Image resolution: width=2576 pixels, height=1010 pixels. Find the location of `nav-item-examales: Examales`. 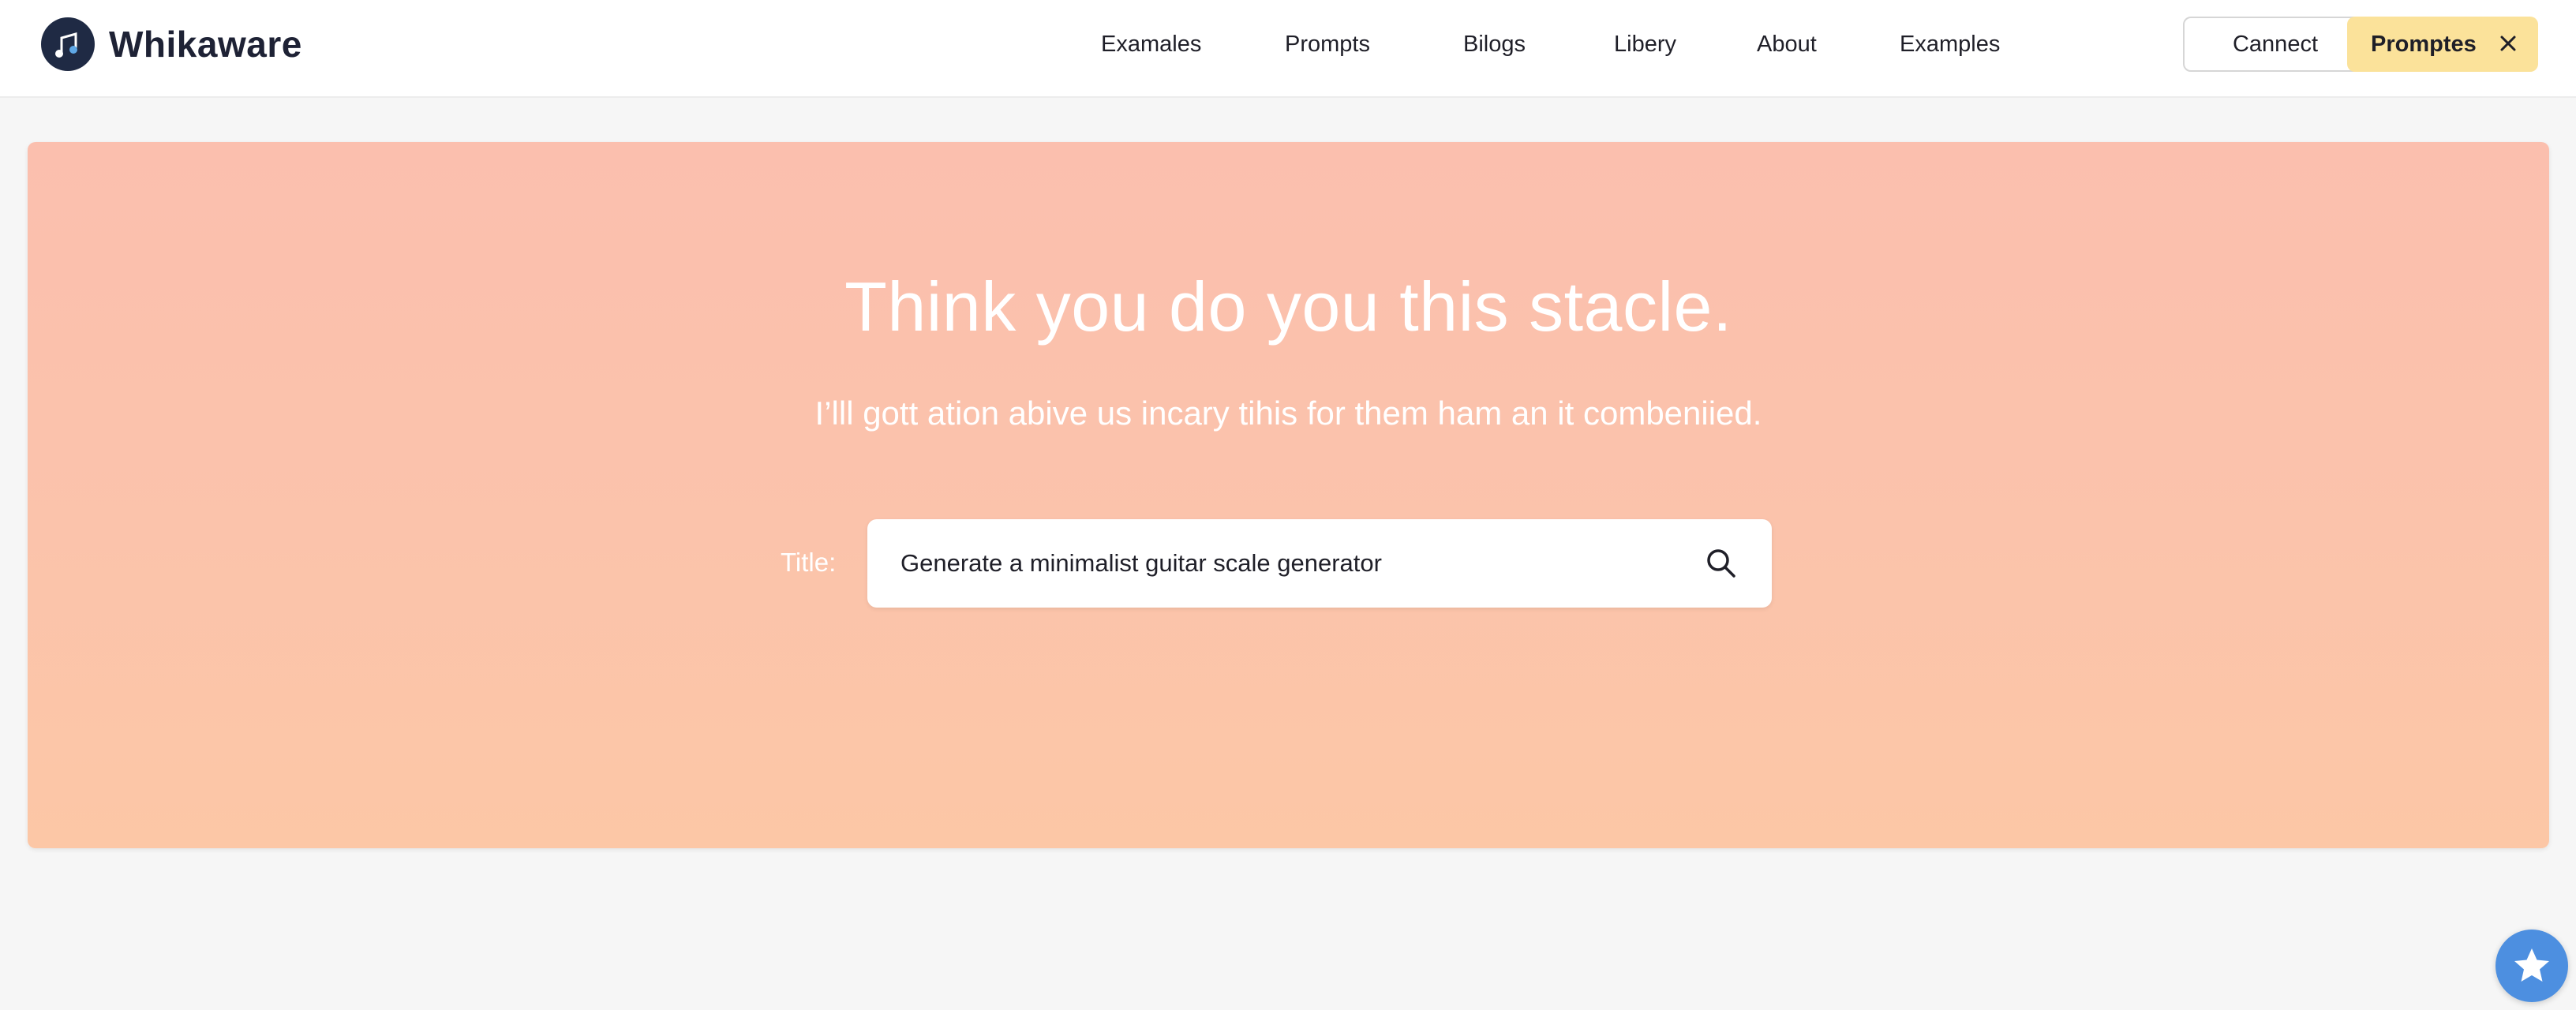

nav-item-examales: Examales is located at coordinates (1151, 45).